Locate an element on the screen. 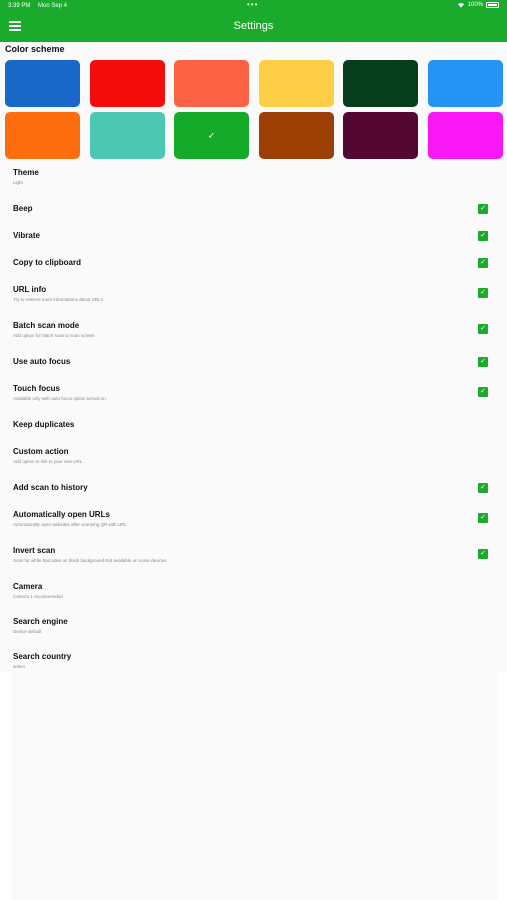  setting-subtitle: select is located at coordinates (19, 666).